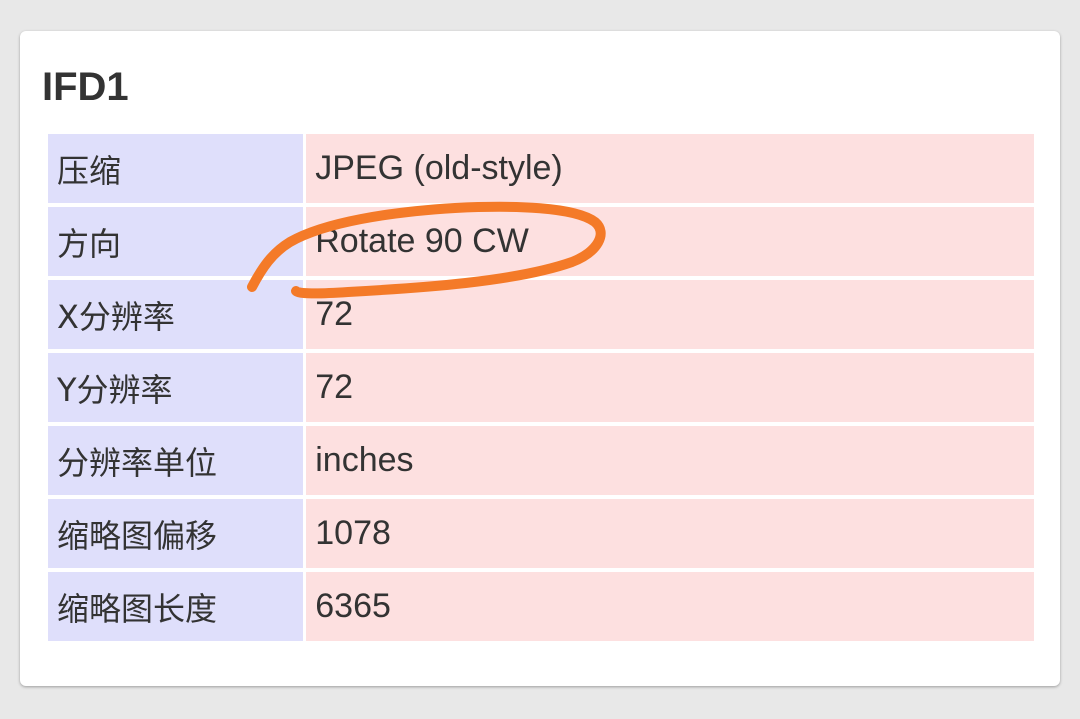 This screenshot has height=719, width=1080. What do you see at coordinates (176, 606) in the screenshot?
I see `row-key: 缩略图长度` at bounding box center [176, 606].